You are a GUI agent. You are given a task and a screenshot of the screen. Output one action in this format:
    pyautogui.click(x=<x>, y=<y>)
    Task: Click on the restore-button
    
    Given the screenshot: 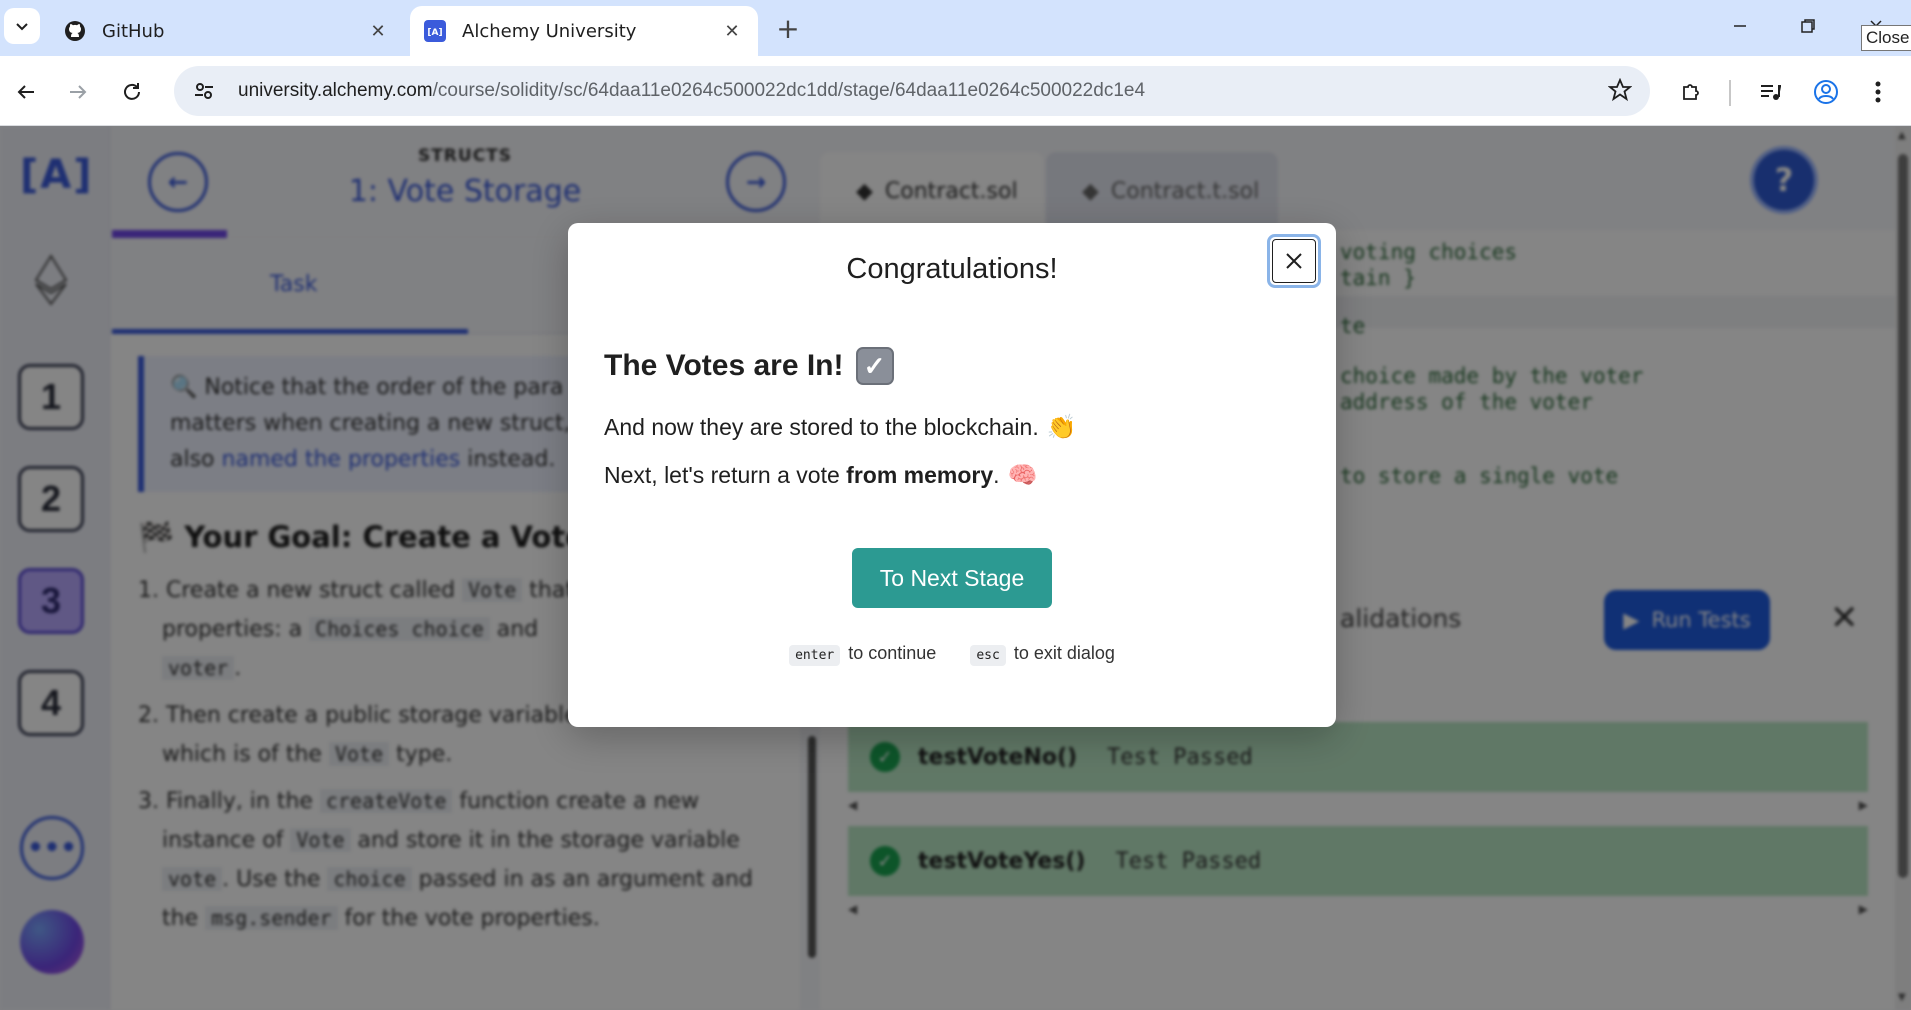 What is the action you would take?
    pyautogui.click(x=1808, y=26)
    